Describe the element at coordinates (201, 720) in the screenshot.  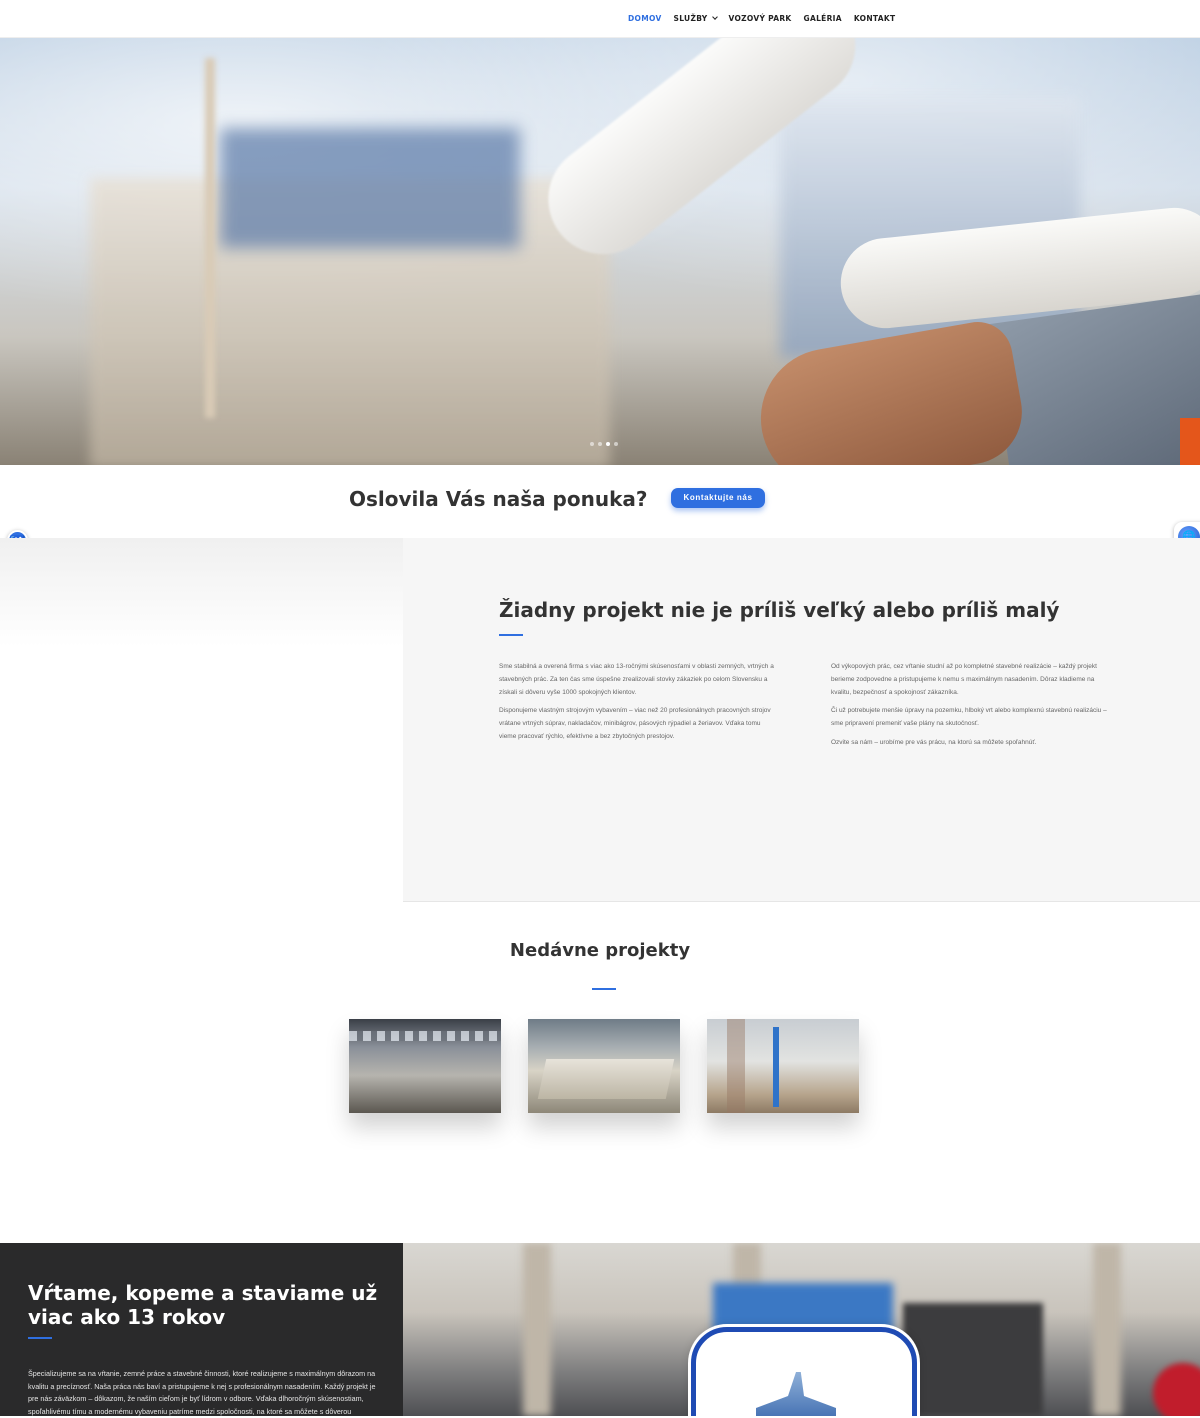
I see `about-image-area` at that location.